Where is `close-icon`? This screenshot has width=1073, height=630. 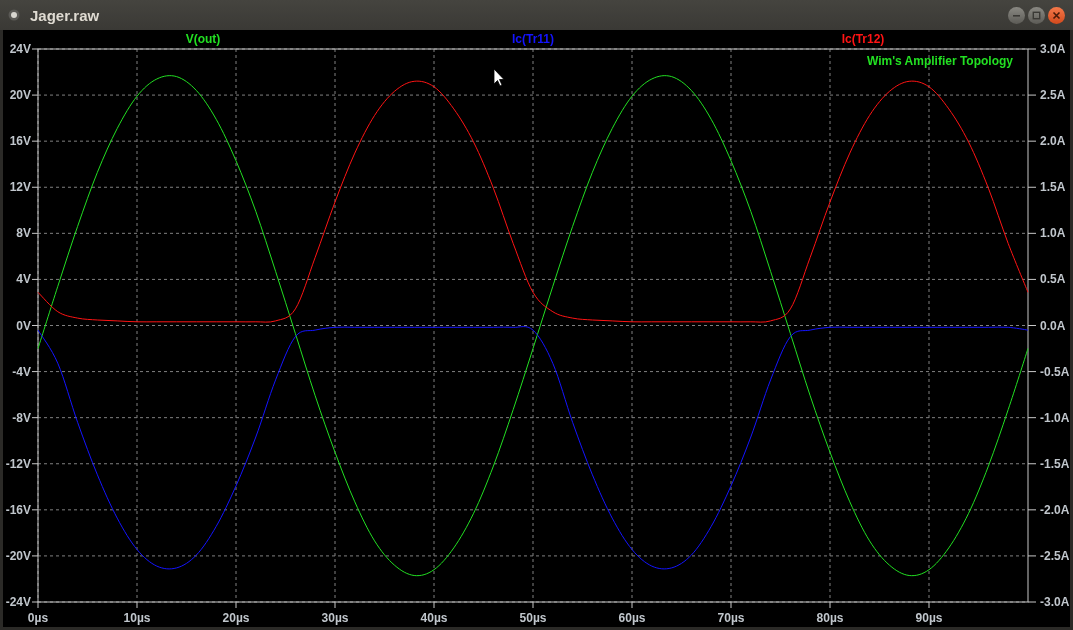
close-icon is located at coordinates (1056, 15).